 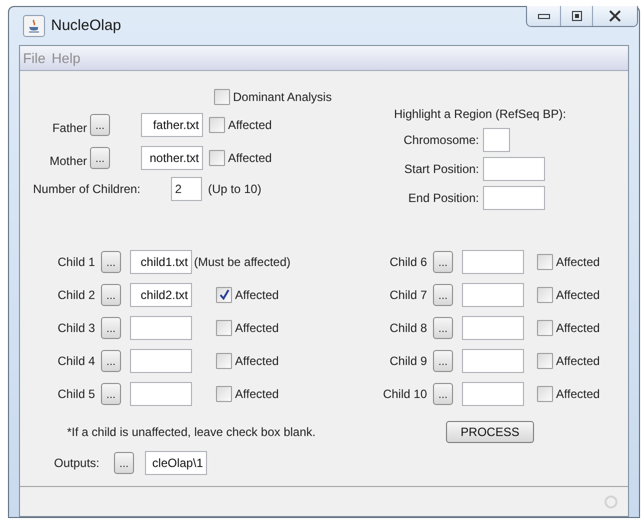 What do you see at coordinates (69, 128) in the screenshot?
I see `parent-label: Father` at bounding box center [69, 128].